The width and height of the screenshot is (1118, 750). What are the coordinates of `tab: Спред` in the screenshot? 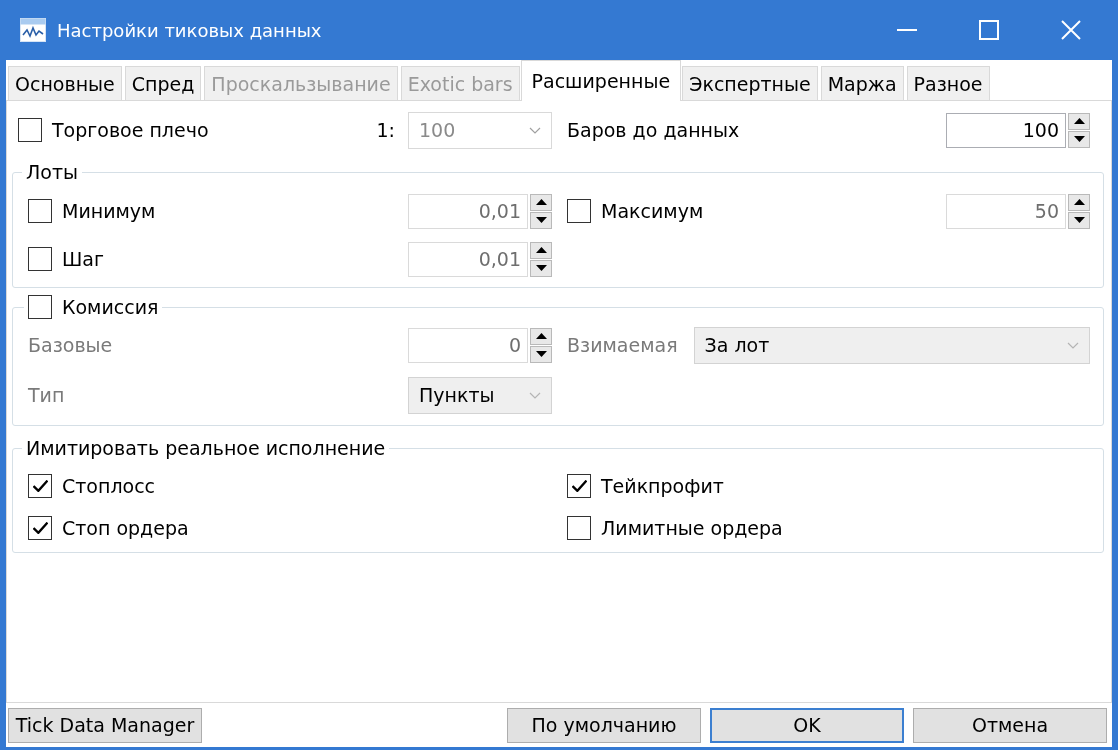 It's located at (163, 83).